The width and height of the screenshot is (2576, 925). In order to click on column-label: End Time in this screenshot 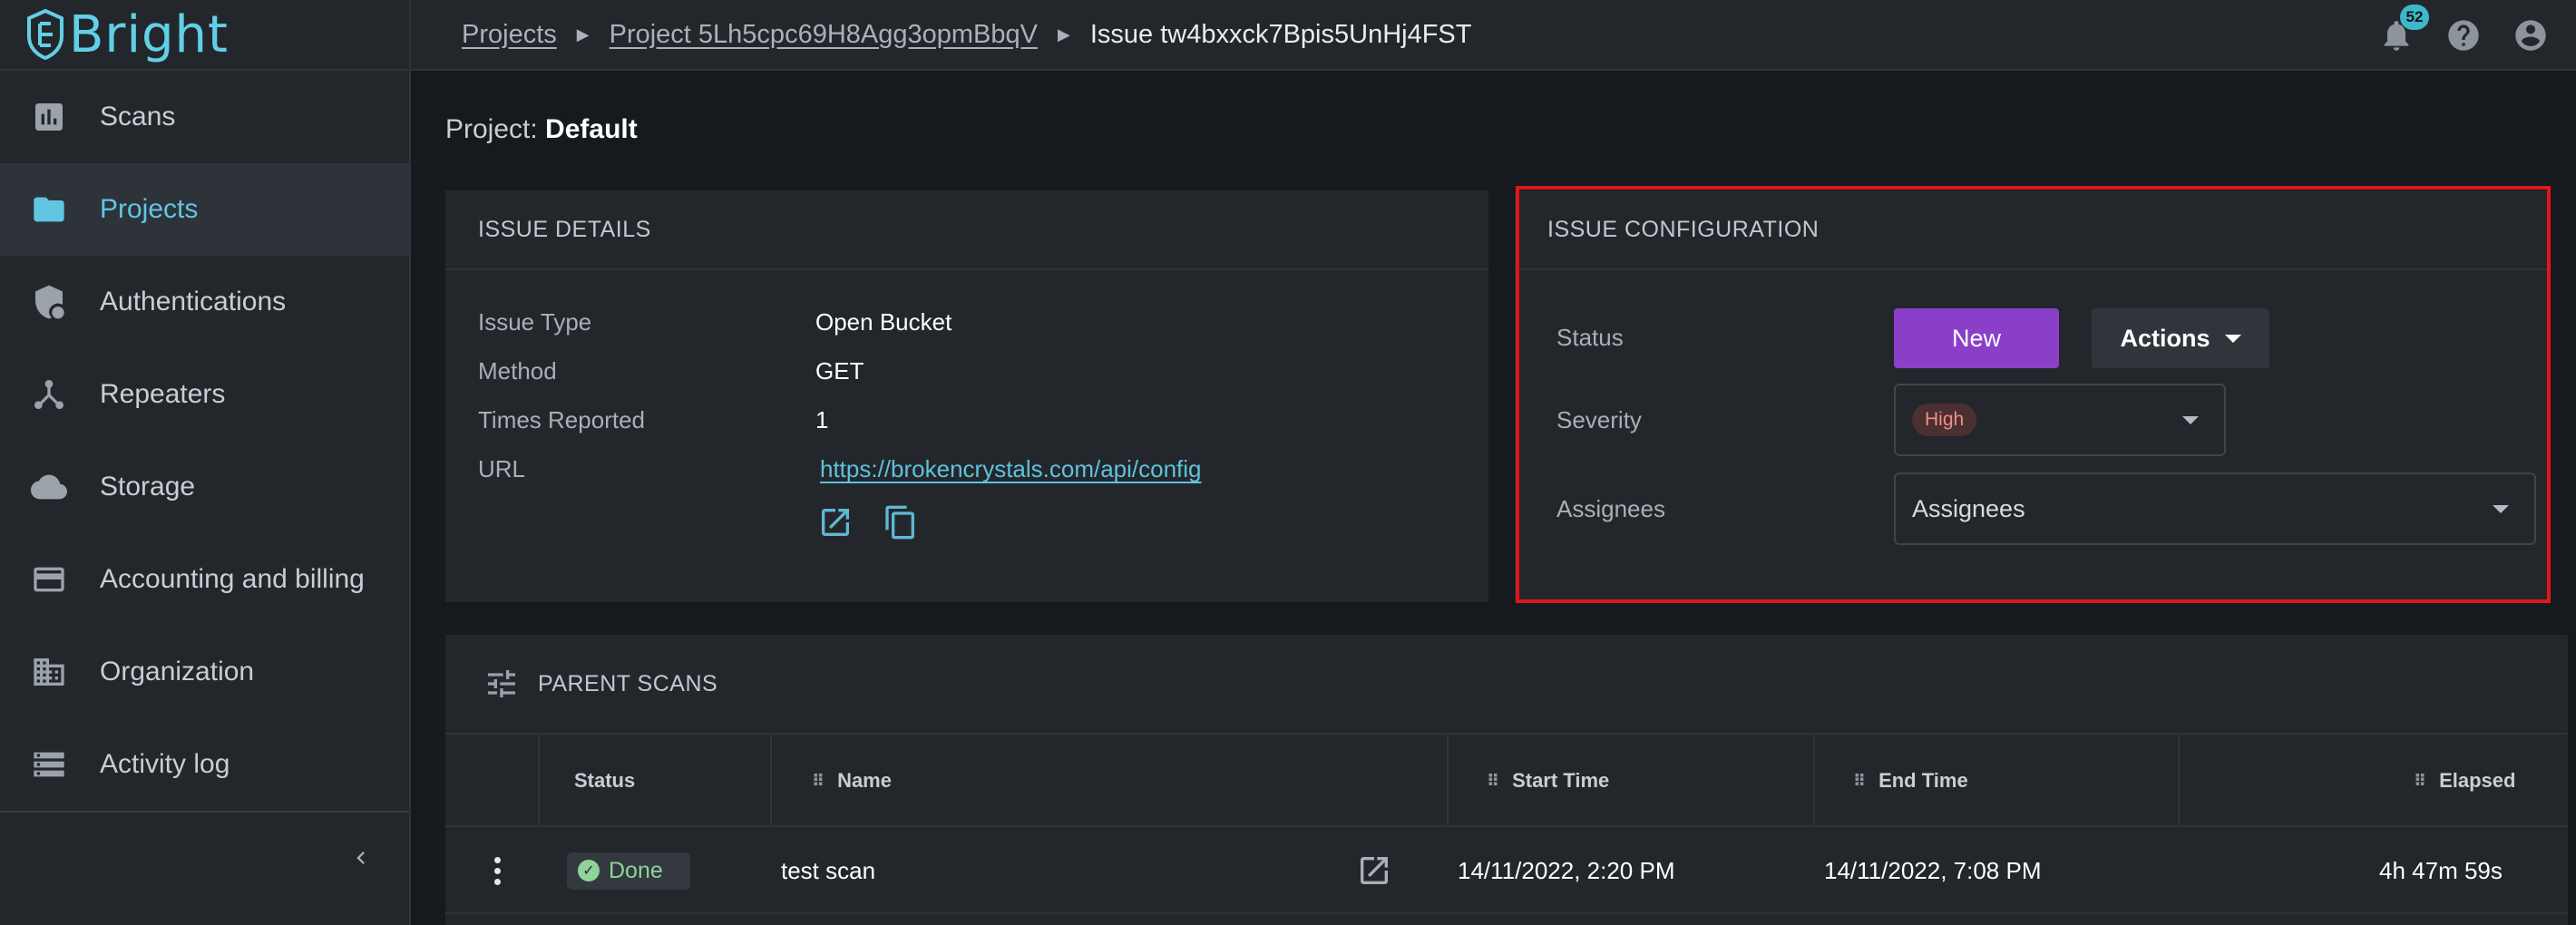, I will do `click(1923, 781)`.